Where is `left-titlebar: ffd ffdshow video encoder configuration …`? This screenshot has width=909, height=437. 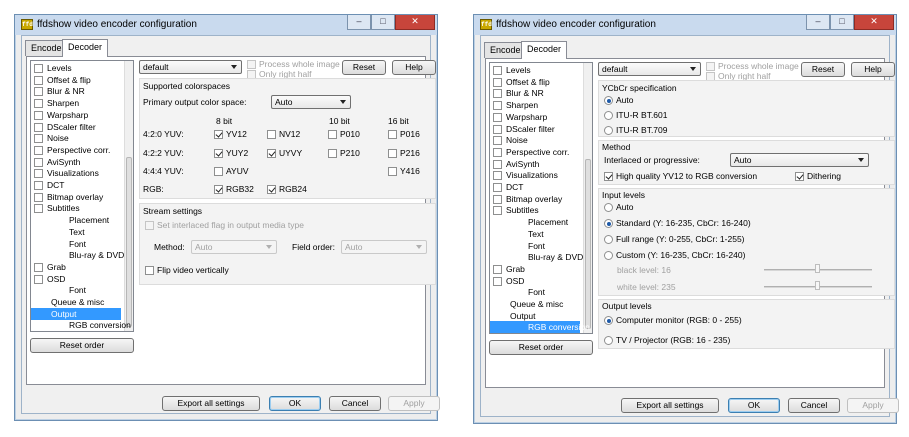
left-titlebar: ffd ffdshow video encoder configuration … is located at coordinates (226, 25).